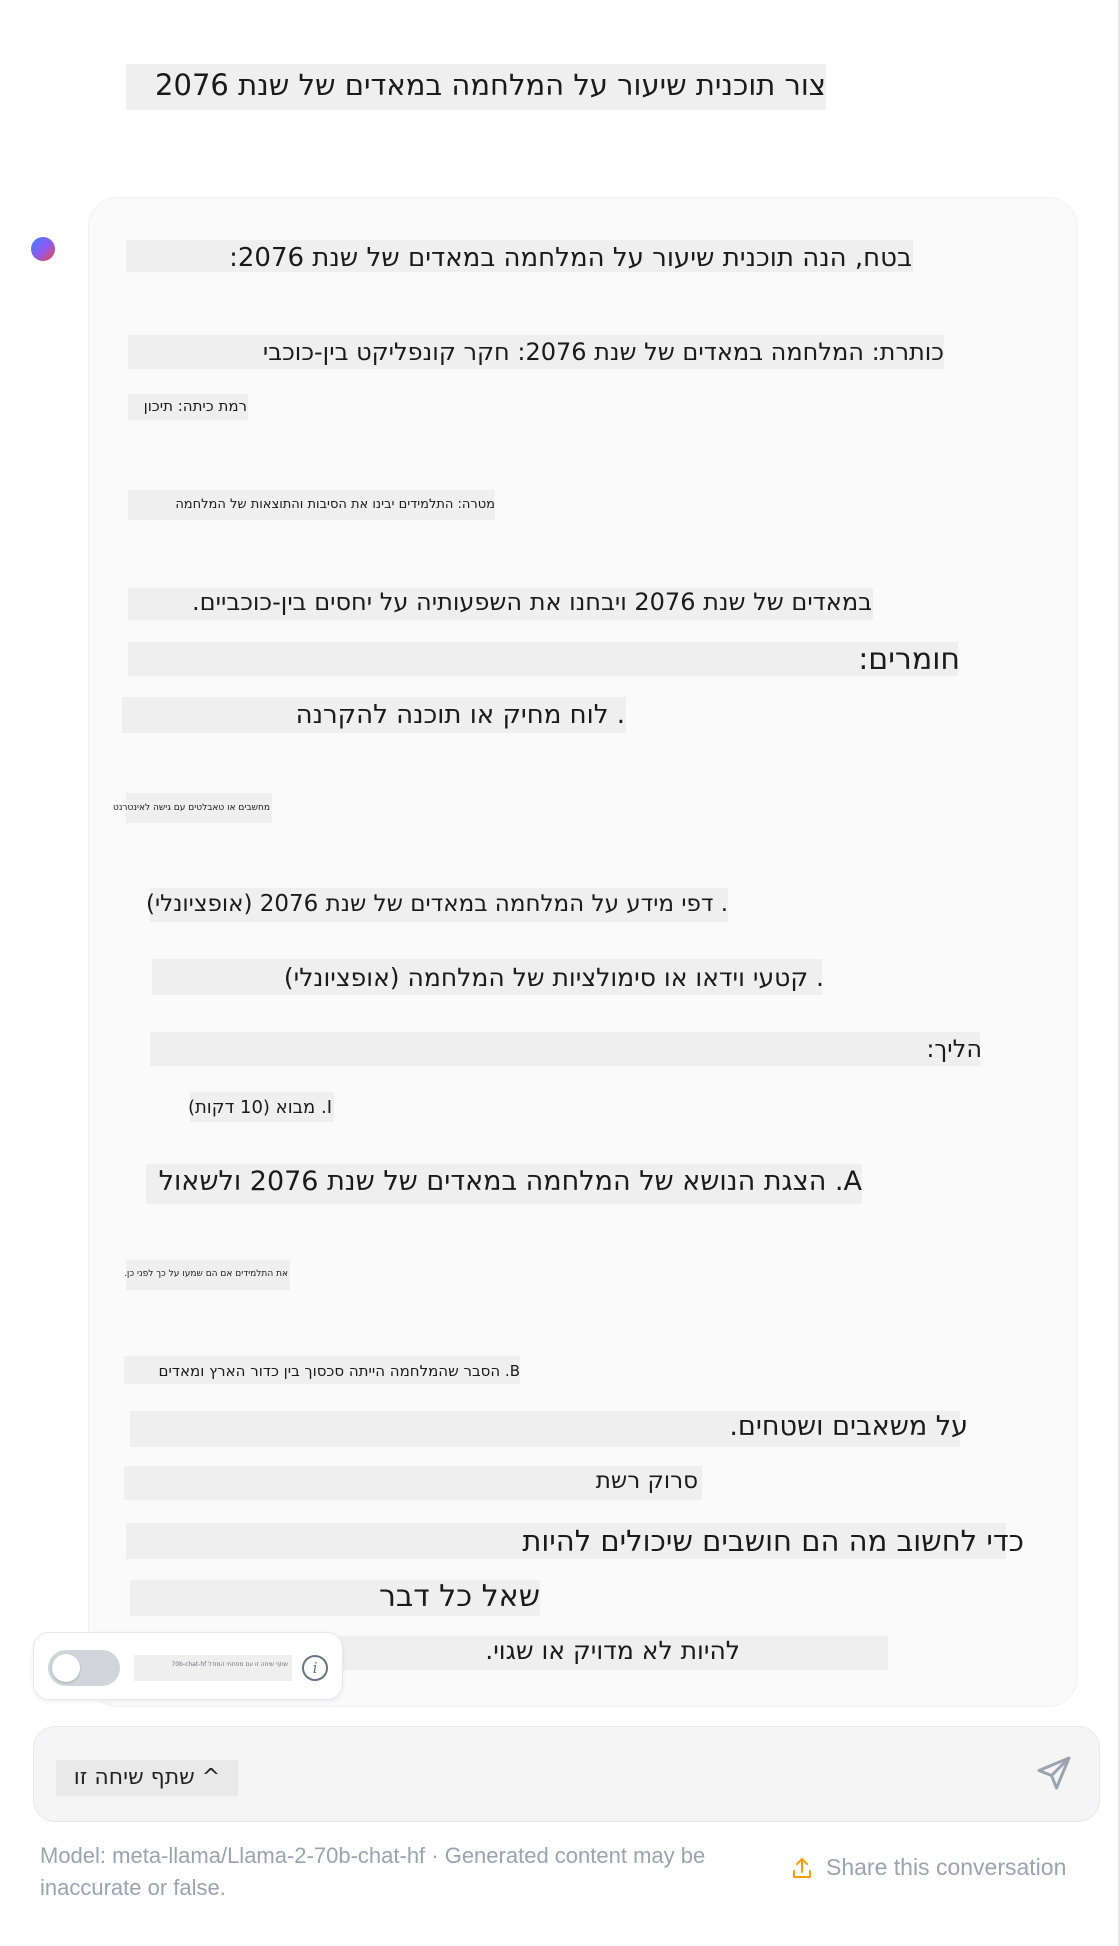 Image resolution: width=1120 pixels, height=1946 pixels. What do you see at coordinates (206, 1274) in the screenshot?
I see `procedure-step: את התלמידים אם הם שמעו על כך לפני כן.` at bounding box center [206, 1274].